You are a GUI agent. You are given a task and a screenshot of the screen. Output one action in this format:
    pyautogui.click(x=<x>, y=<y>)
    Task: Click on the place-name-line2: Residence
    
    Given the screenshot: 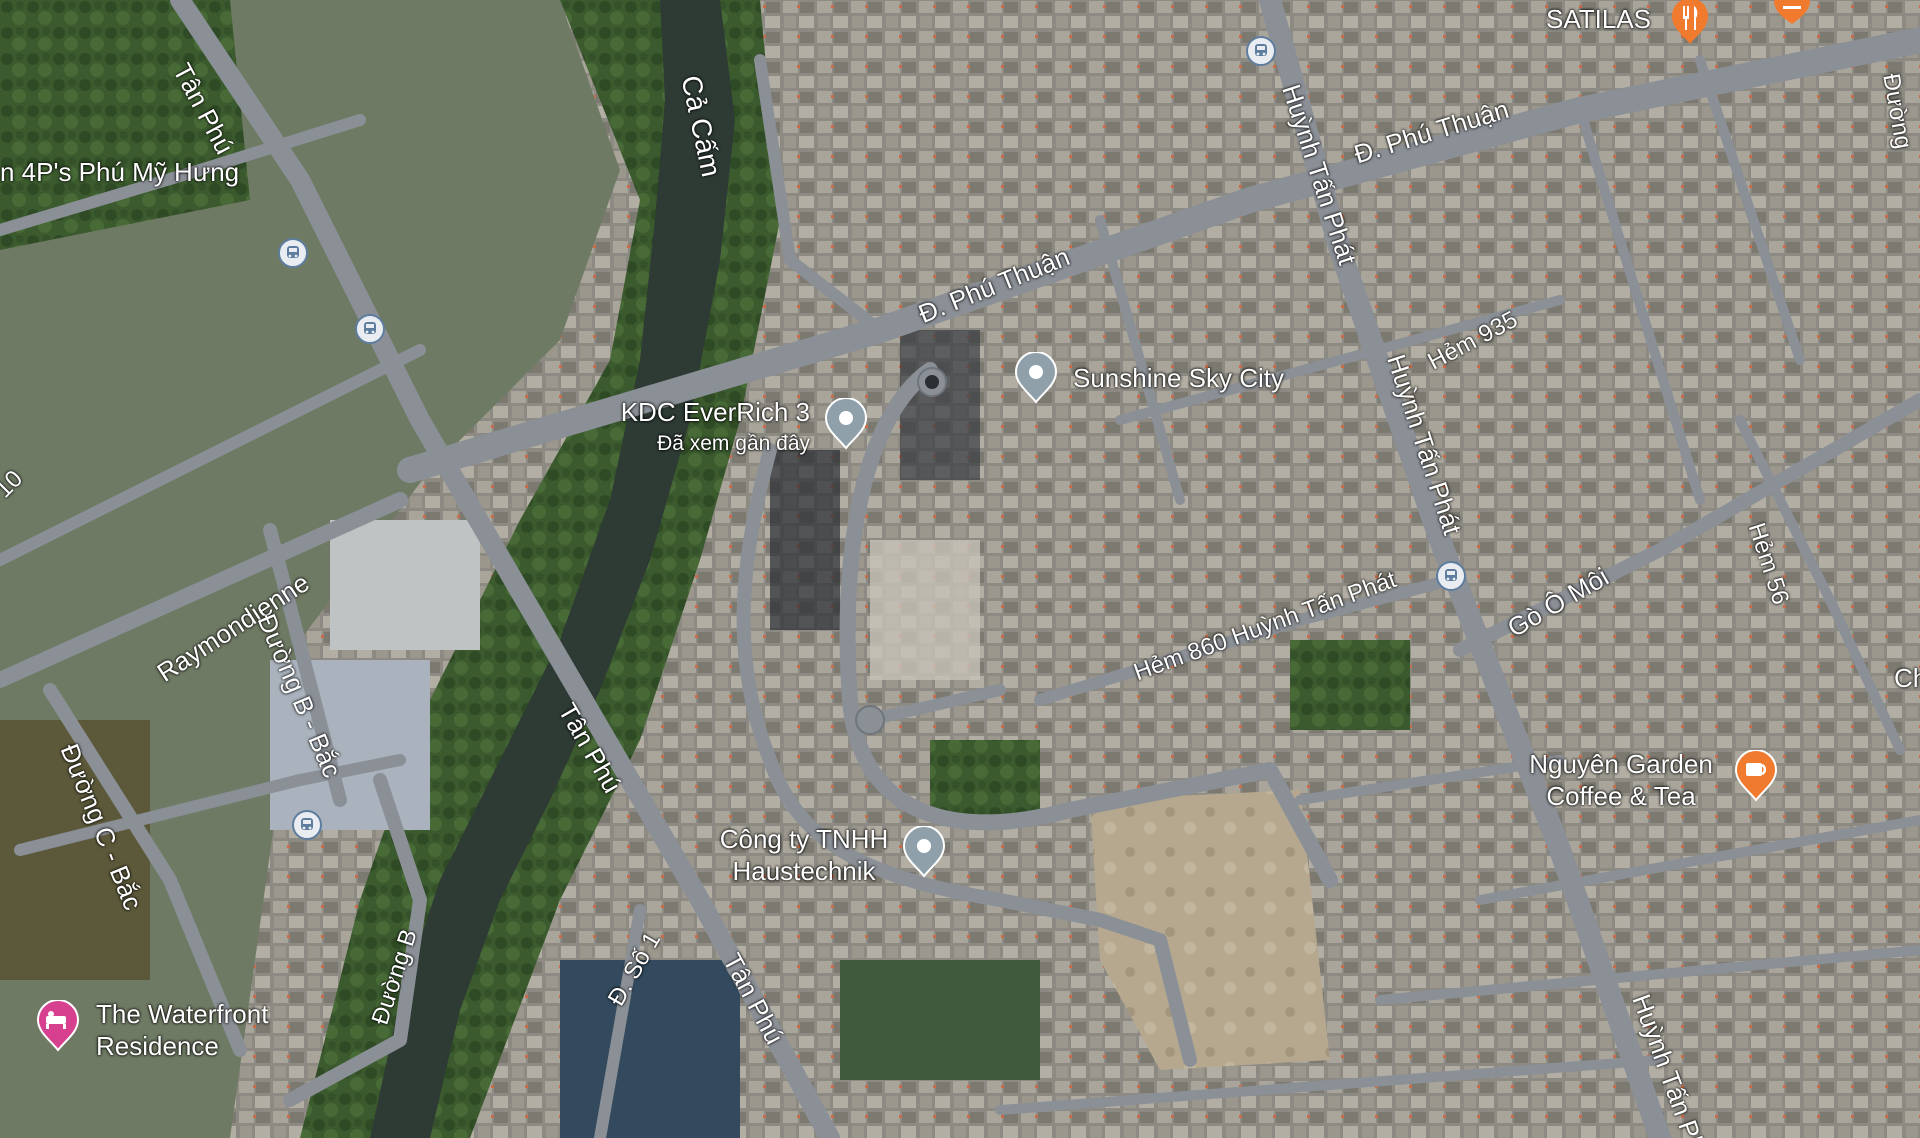 What is the action you would take?
    pyautogui.click(x=157, y=1046)
    